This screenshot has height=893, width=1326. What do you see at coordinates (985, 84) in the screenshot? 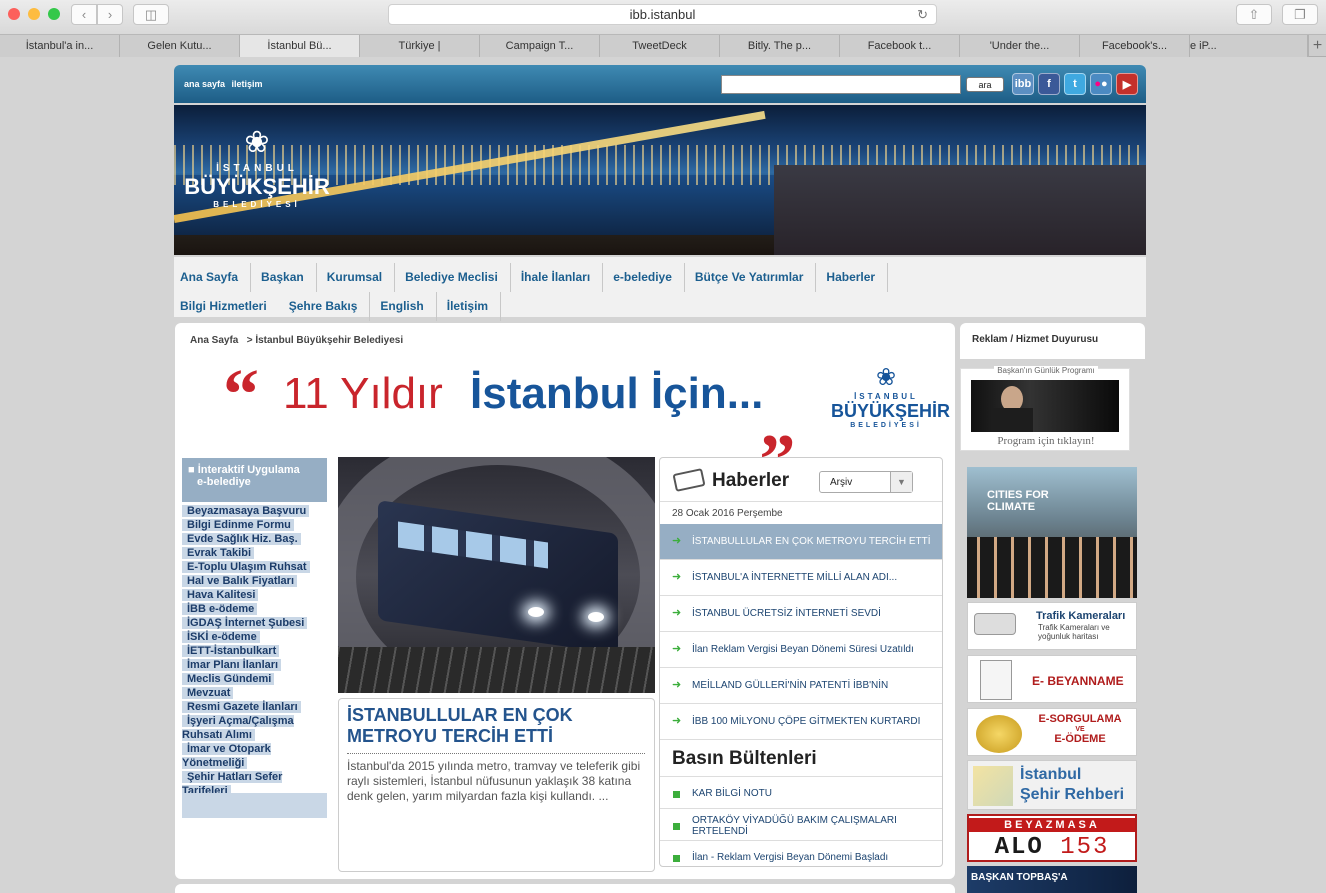
I see `search-button: ara` at bounding box center [985, 84].